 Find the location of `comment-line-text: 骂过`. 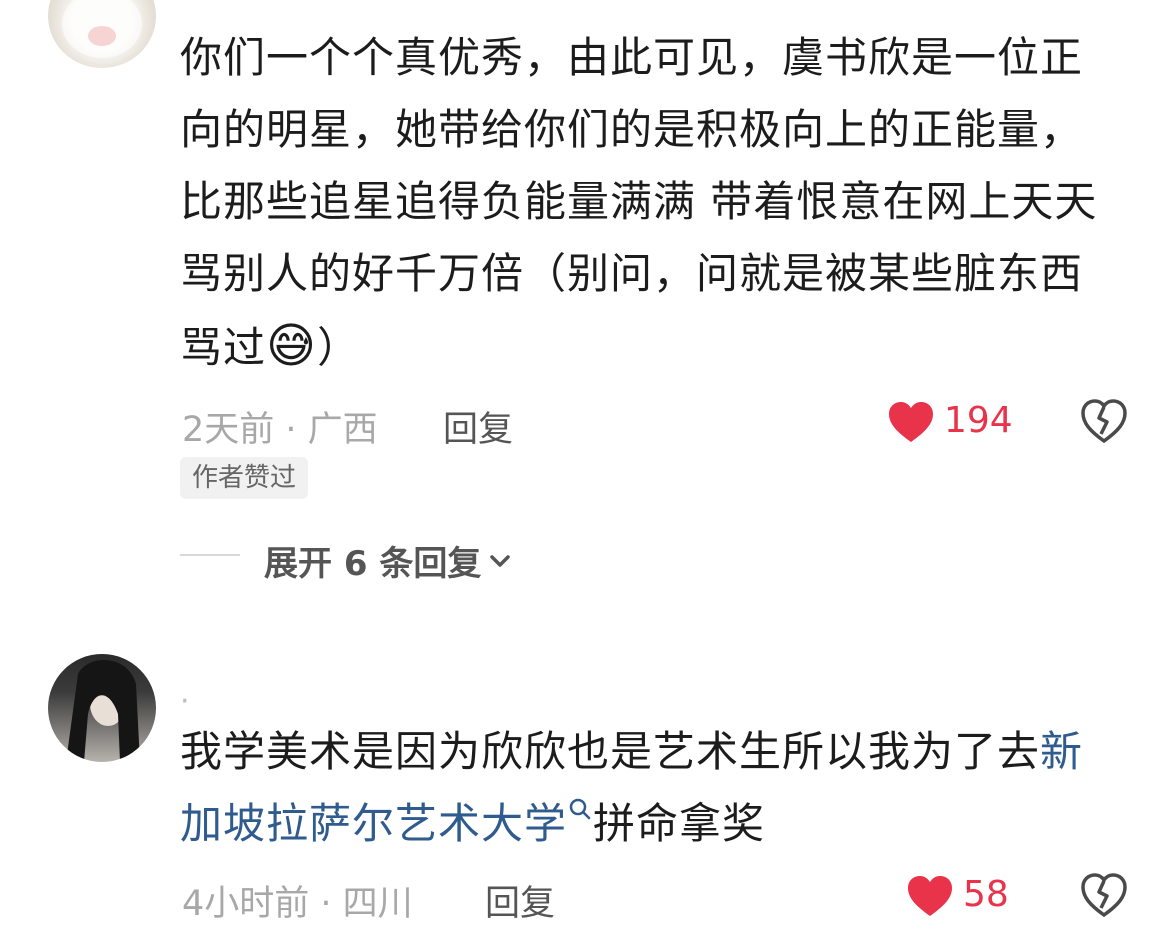

comment-line-text: 骂过 is located at coordinates (223, 347).